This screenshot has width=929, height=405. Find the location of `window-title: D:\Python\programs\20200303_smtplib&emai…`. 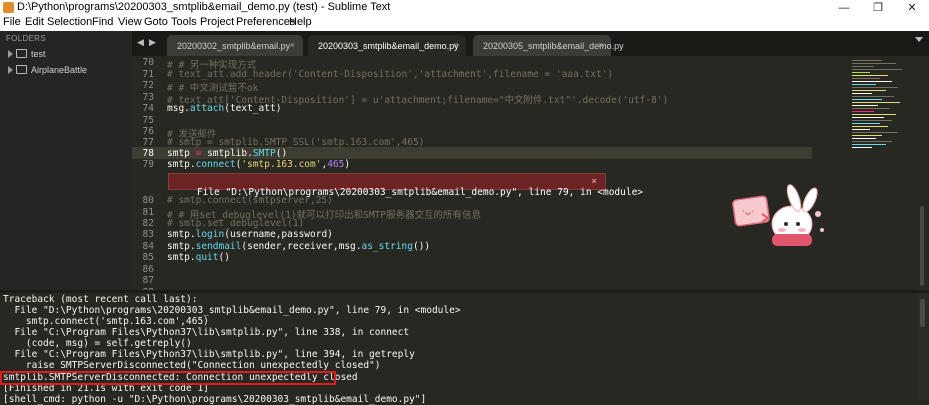

window-title: D:\Python\programs\20200303_smtplib&emai… is located at coordinates (204, 7).